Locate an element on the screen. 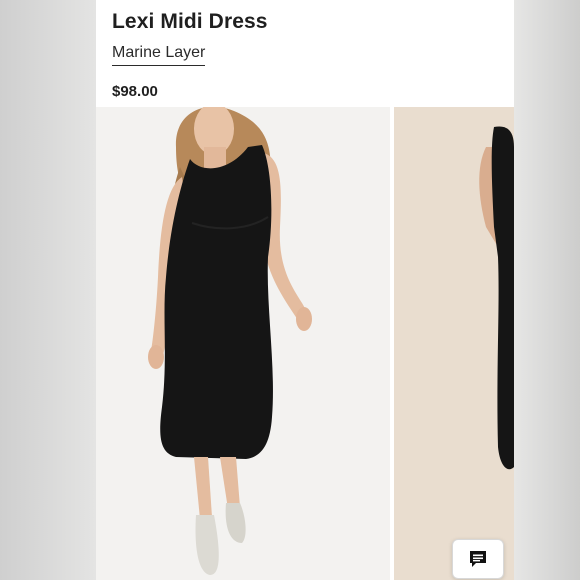 The width and height of the screenshot is (580, 580). chat-bubble-icon is located at coordinates (478, 559).